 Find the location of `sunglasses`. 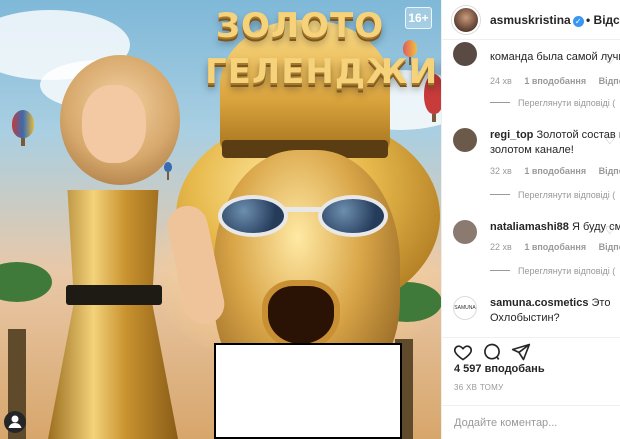

sunglasses is located at coordinates (308, 217).